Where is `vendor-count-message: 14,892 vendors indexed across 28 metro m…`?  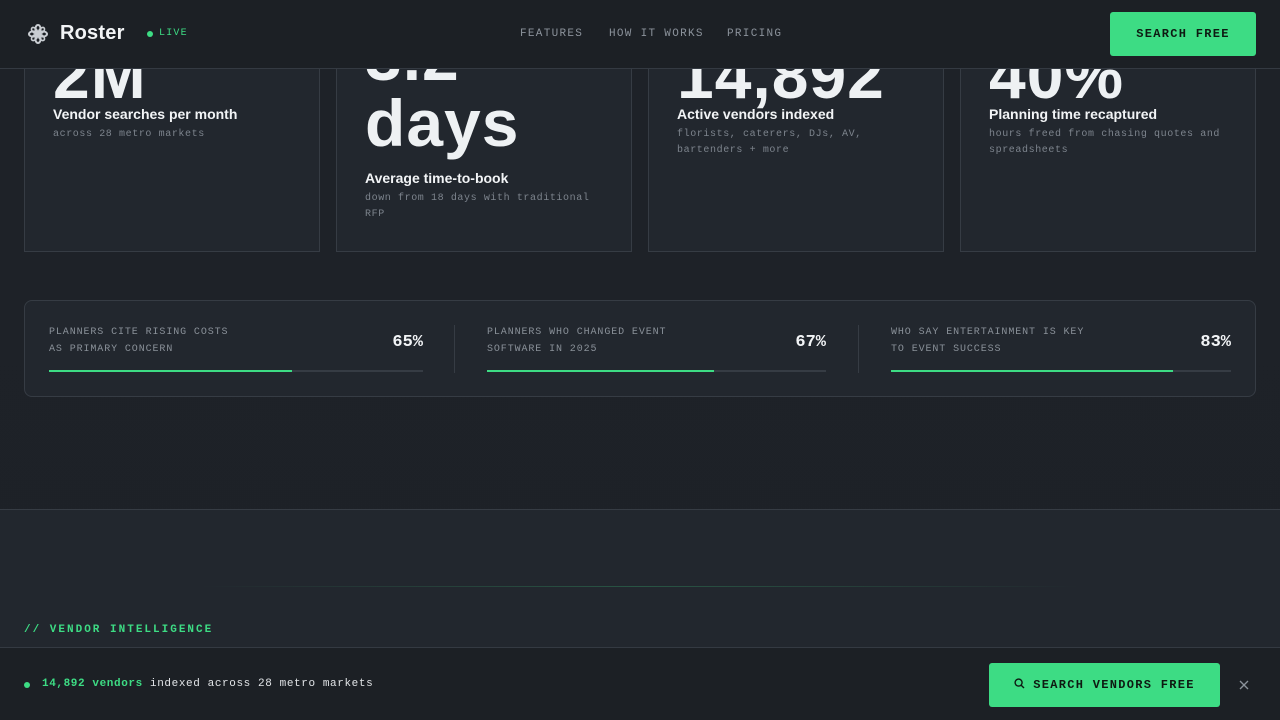
vendor-count-message: 14,892 vendors indexed across 28 metro m… is located at coordinates (207, 684).